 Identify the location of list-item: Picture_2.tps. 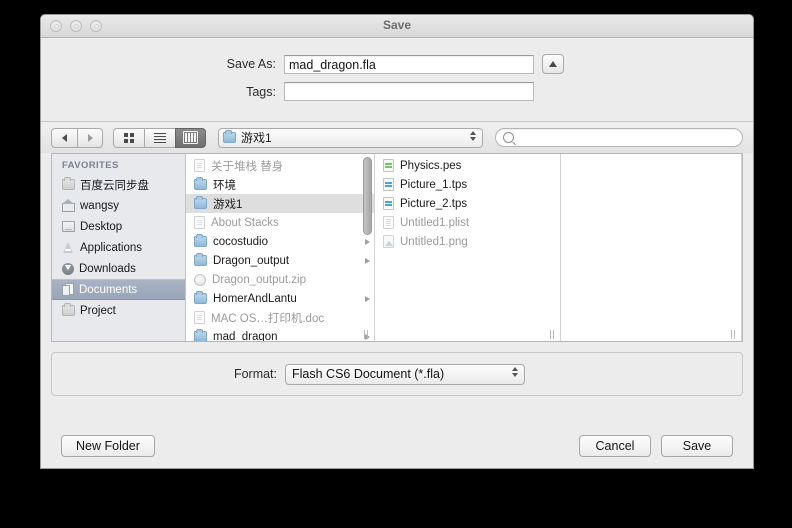
(467, 203).